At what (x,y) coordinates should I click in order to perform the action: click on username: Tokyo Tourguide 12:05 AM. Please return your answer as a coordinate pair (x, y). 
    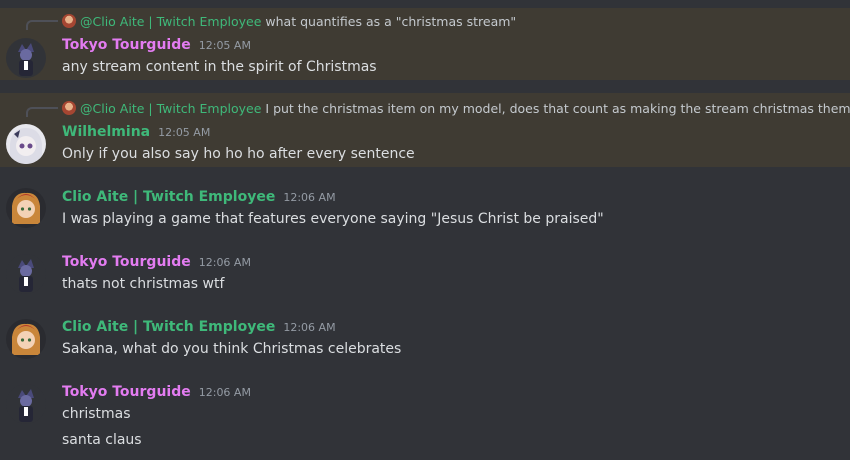
    Looking at the image, I should click on (156, 45).